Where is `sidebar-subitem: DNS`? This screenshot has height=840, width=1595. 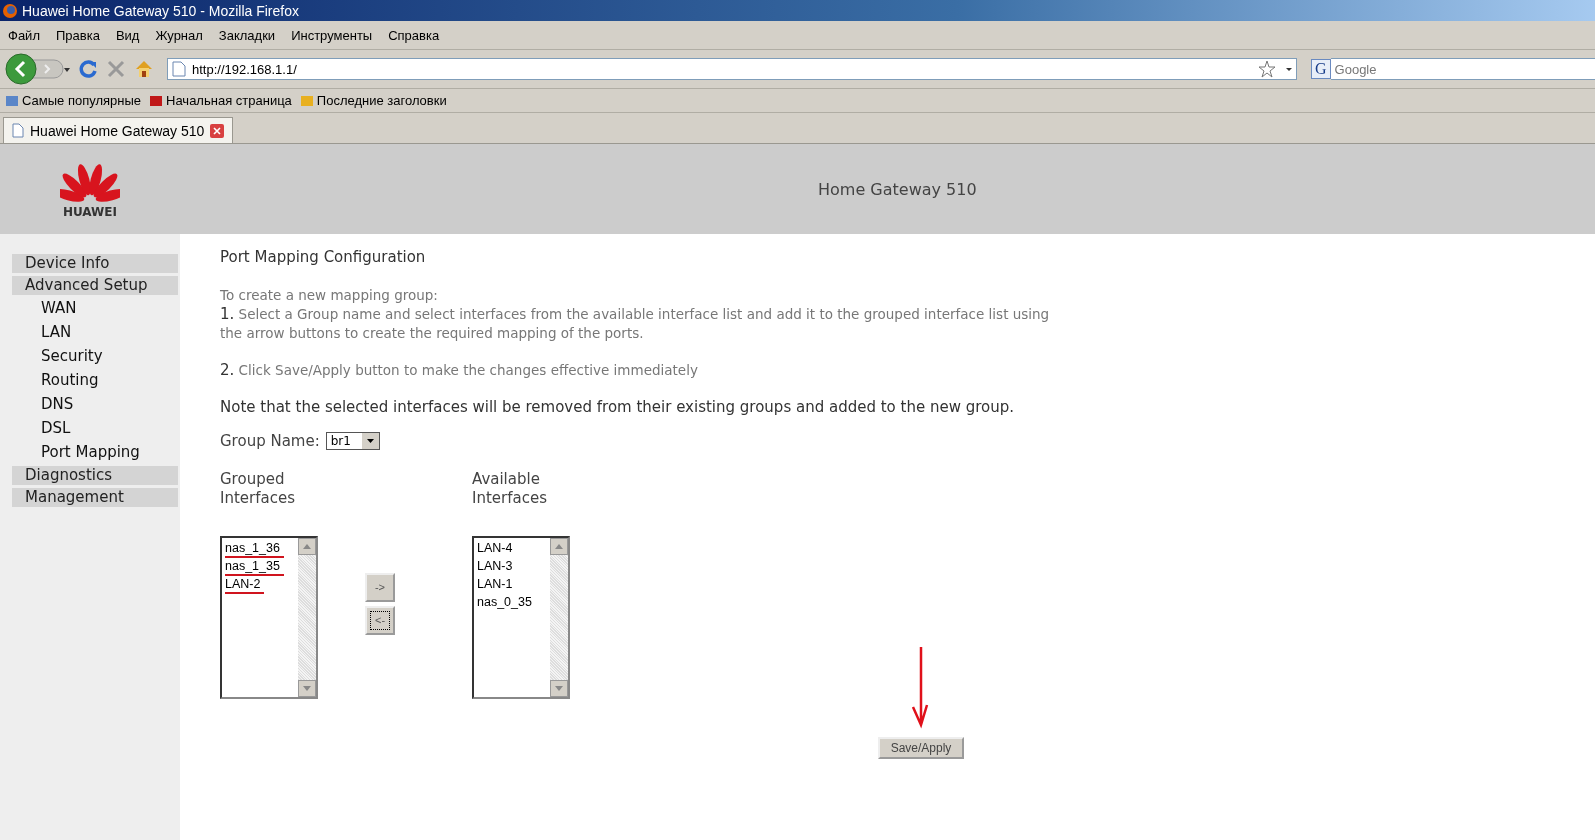 sidebar-subitem: DNS is located at coordinates (96, 404).